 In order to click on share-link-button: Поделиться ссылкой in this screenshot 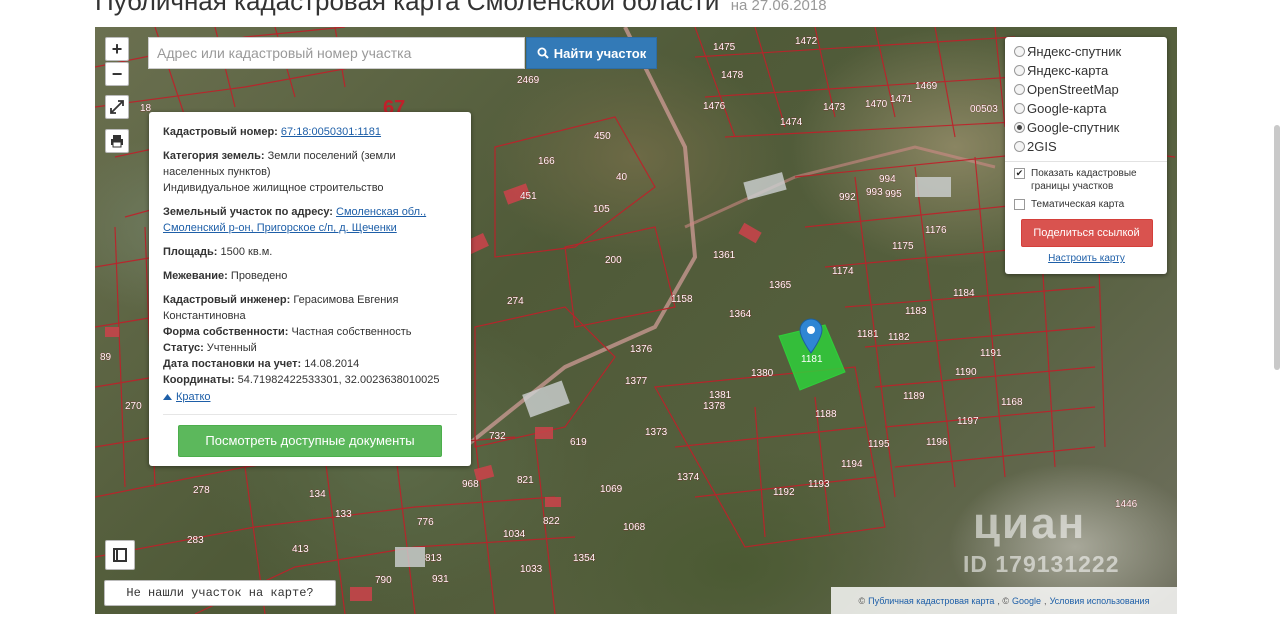, I will do `click(1086, 233)`.